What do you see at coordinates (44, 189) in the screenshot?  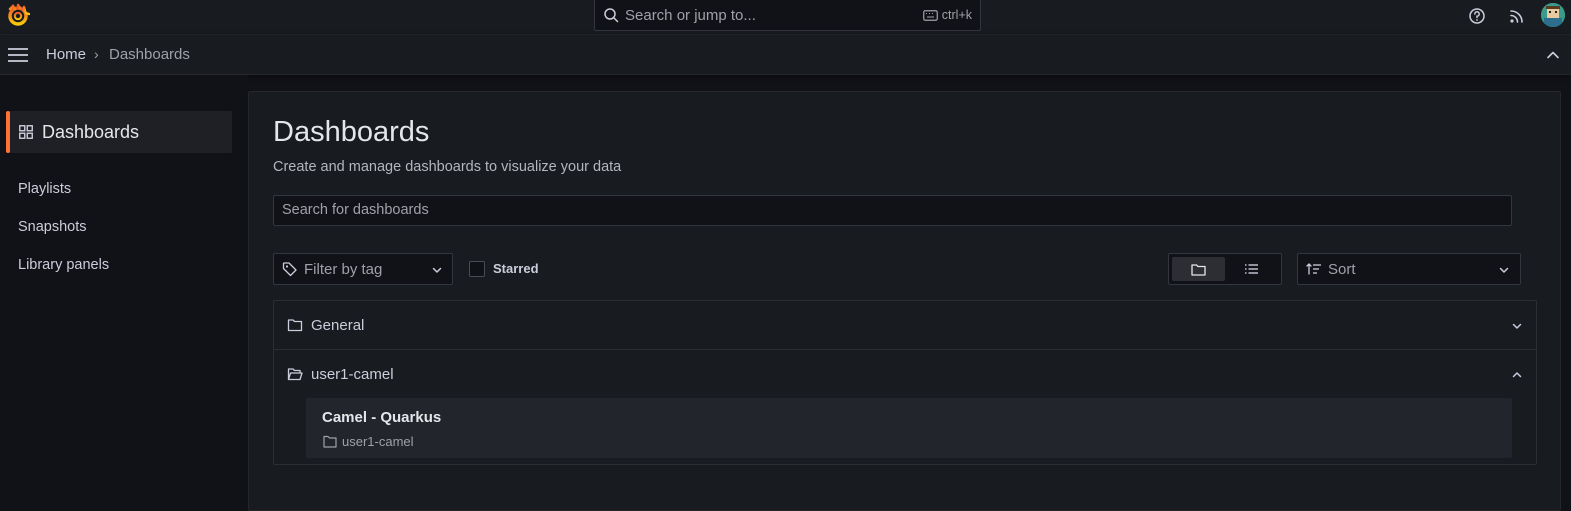 I see `sidebar-item-playlists: Playlists` at bounding box center [44, 189].